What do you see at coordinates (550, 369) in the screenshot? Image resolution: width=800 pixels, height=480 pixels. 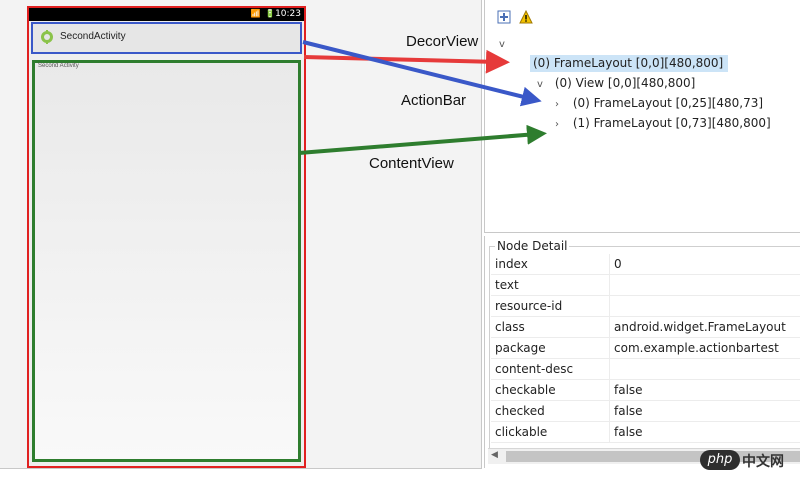 I see `prop-key: content-desc` at bounding box center [550, 369].